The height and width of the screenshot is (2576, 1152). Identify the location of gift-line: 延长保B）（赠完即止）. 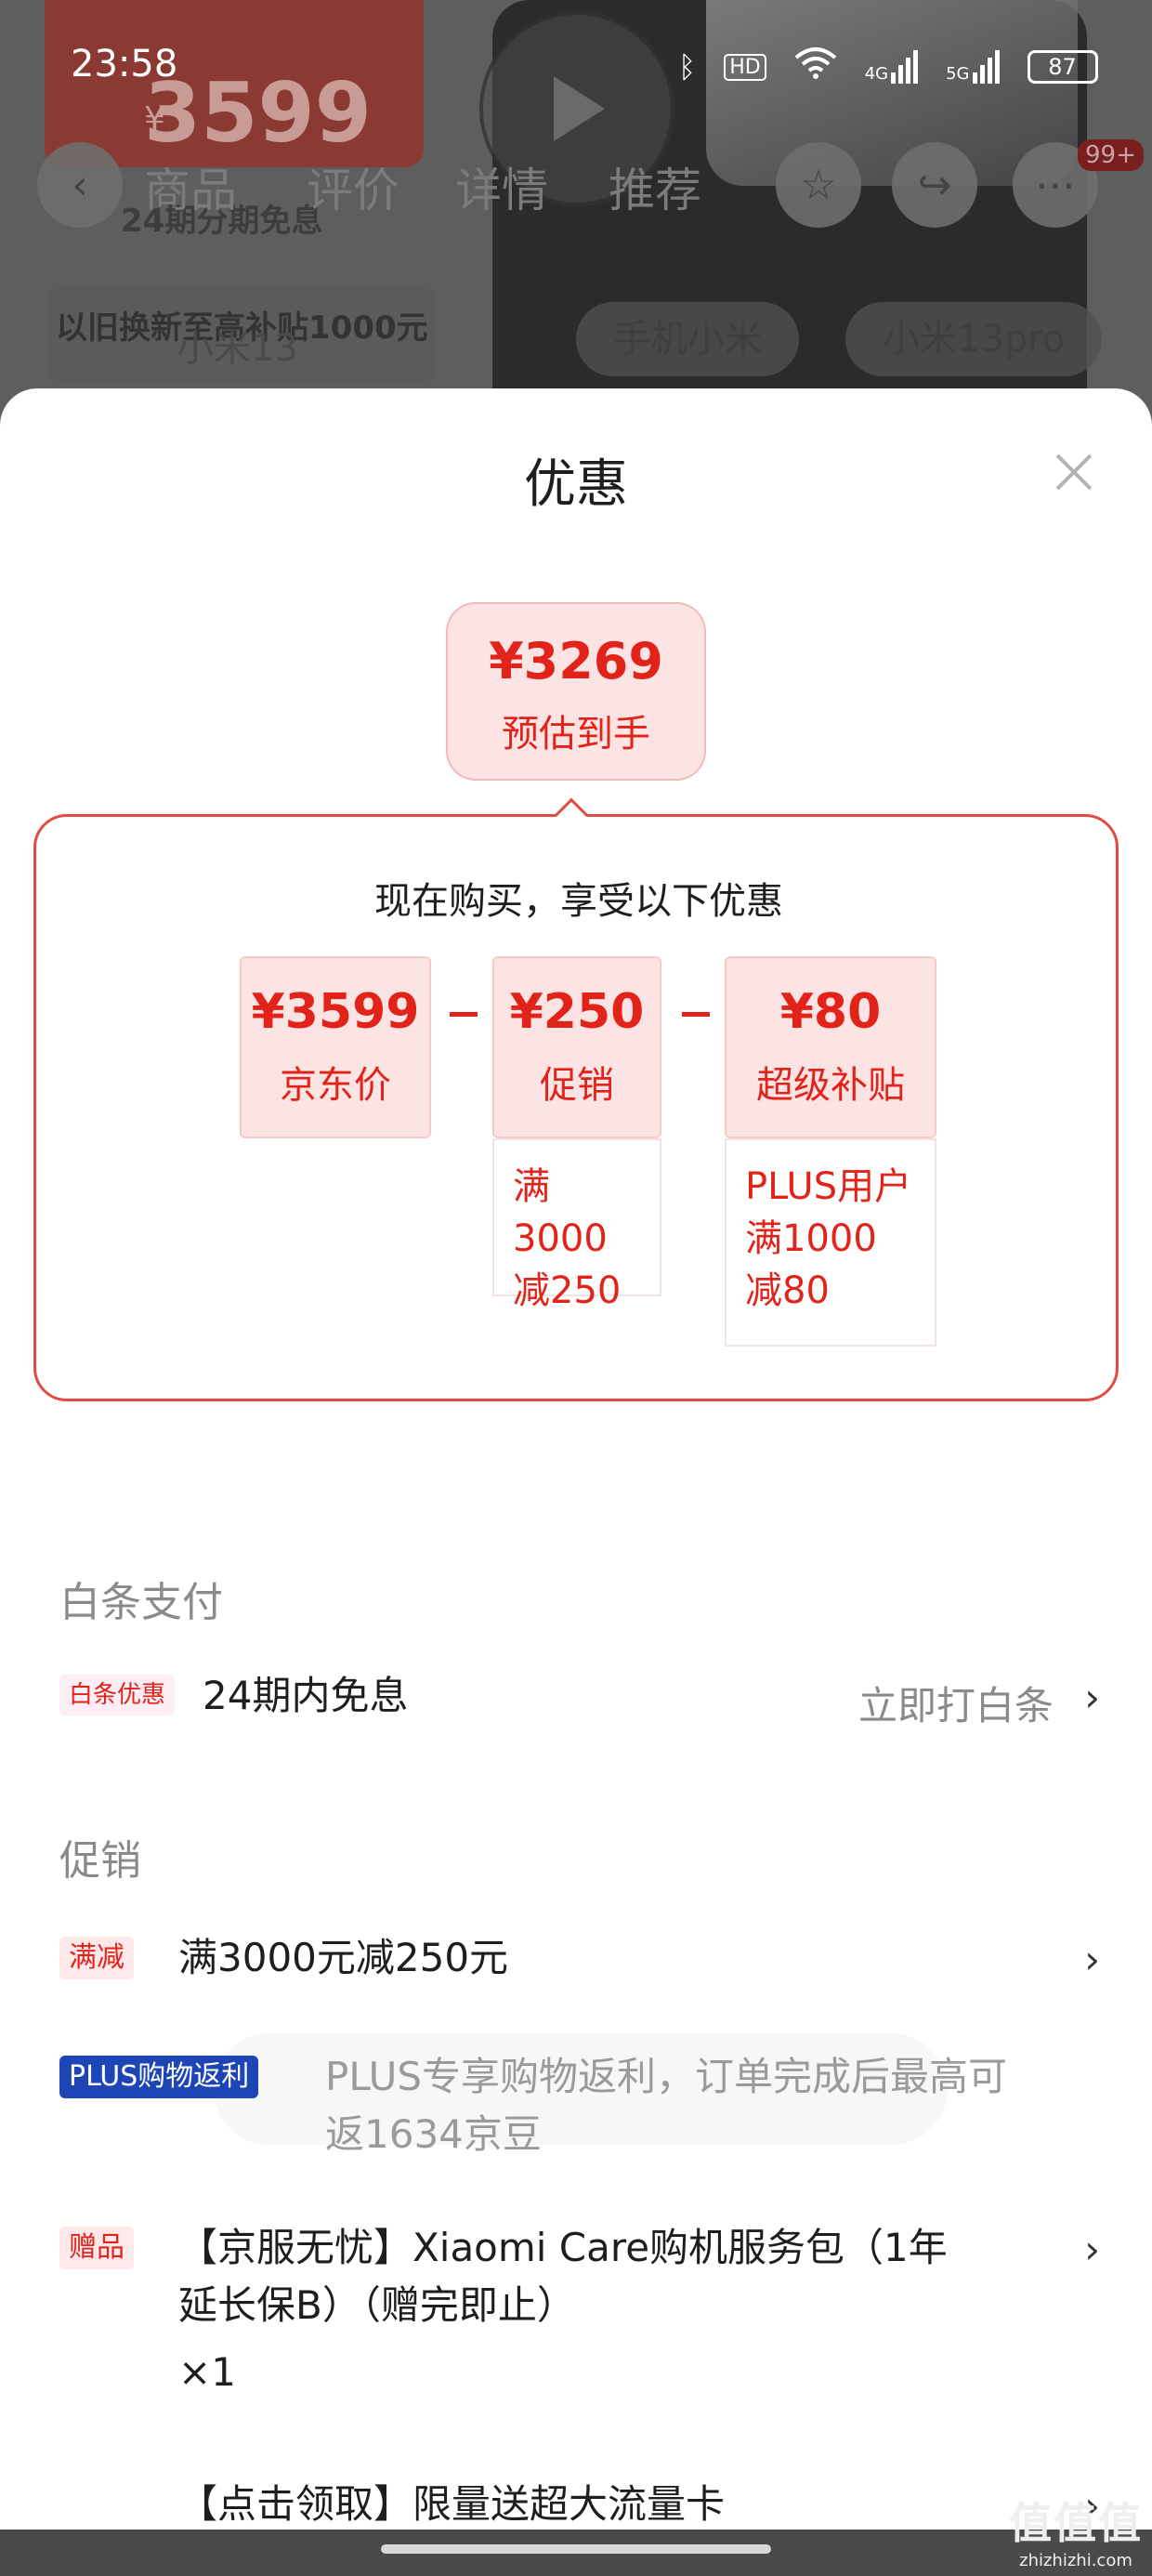
(377, 2305).